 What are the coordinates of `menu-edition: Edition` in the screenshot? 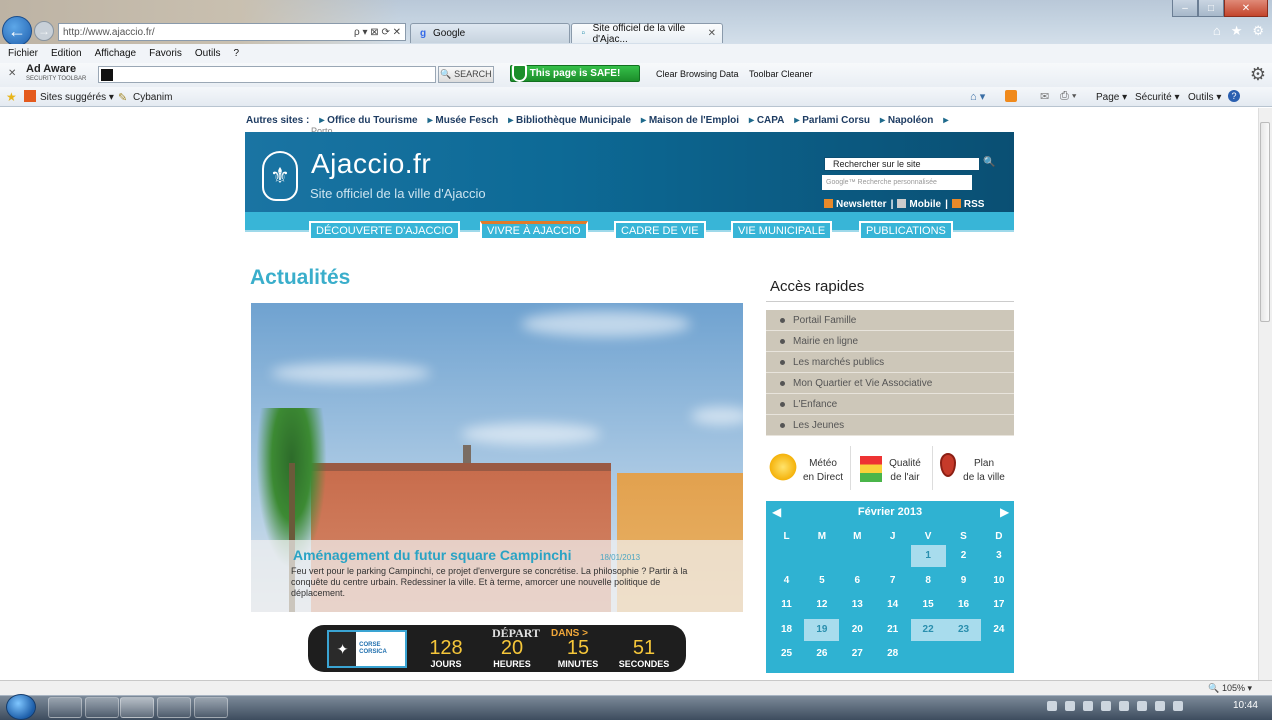 It's located at (66, 53).